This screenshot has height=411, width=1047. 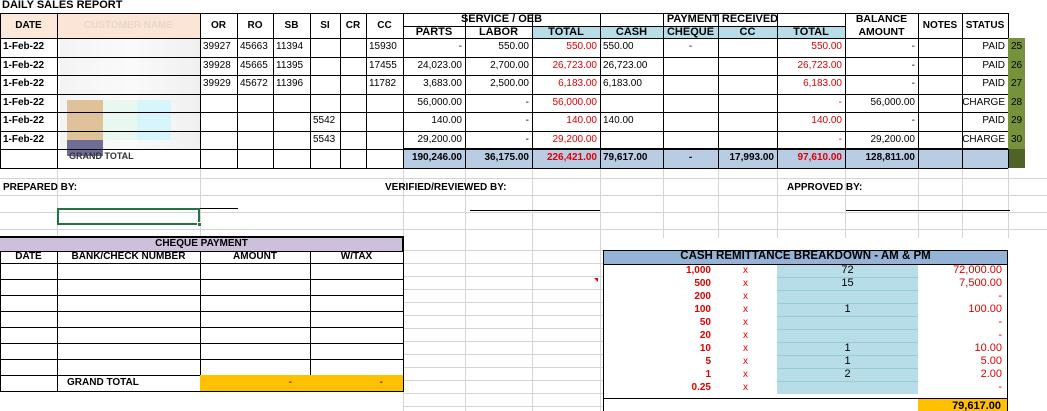 What do you see at coordinates (199, 224) in the screenshot?
I see `fill-handle` at bounding box center [199, 224].